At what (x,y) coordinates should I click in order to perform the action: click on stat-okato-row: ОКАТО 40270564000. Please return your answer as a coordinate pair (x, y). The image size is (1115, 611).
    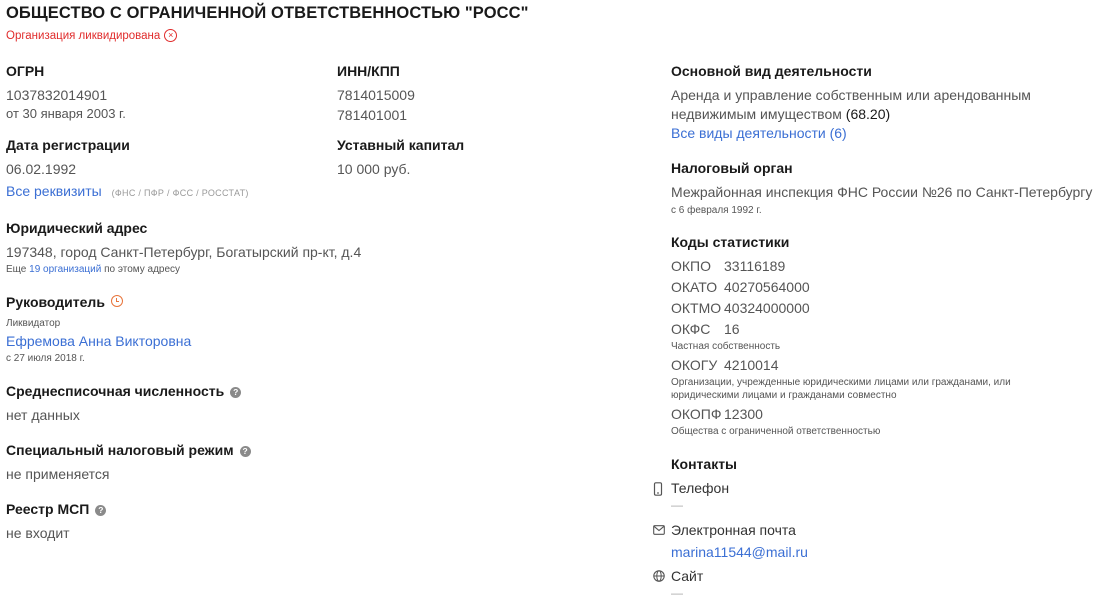
    Looking at the image, I should click on (740, 287).